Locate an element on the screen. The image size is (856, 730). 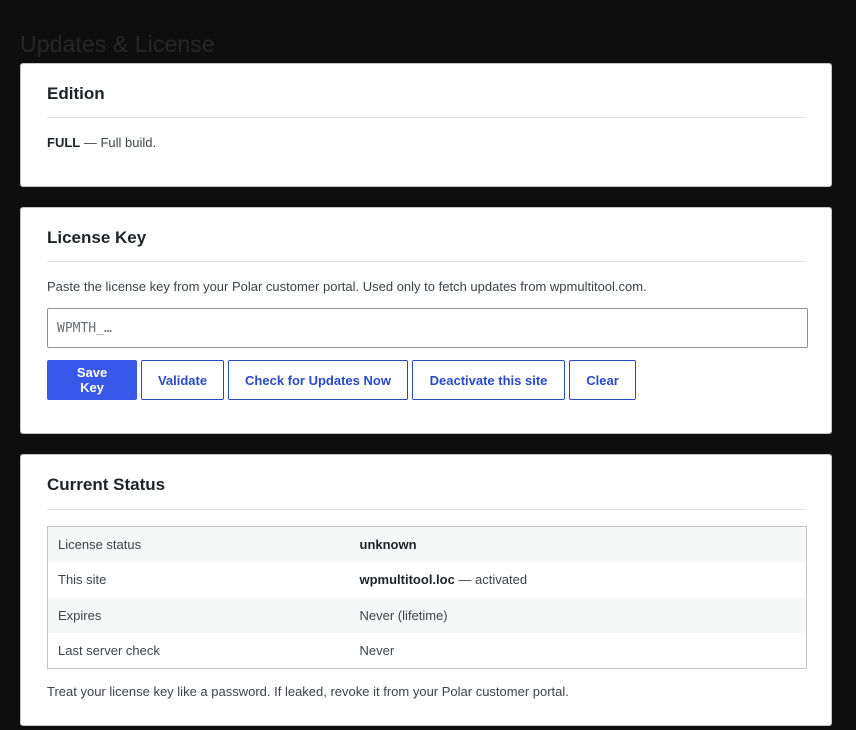
edition-title: Edition is located at coordinates (76, 93).